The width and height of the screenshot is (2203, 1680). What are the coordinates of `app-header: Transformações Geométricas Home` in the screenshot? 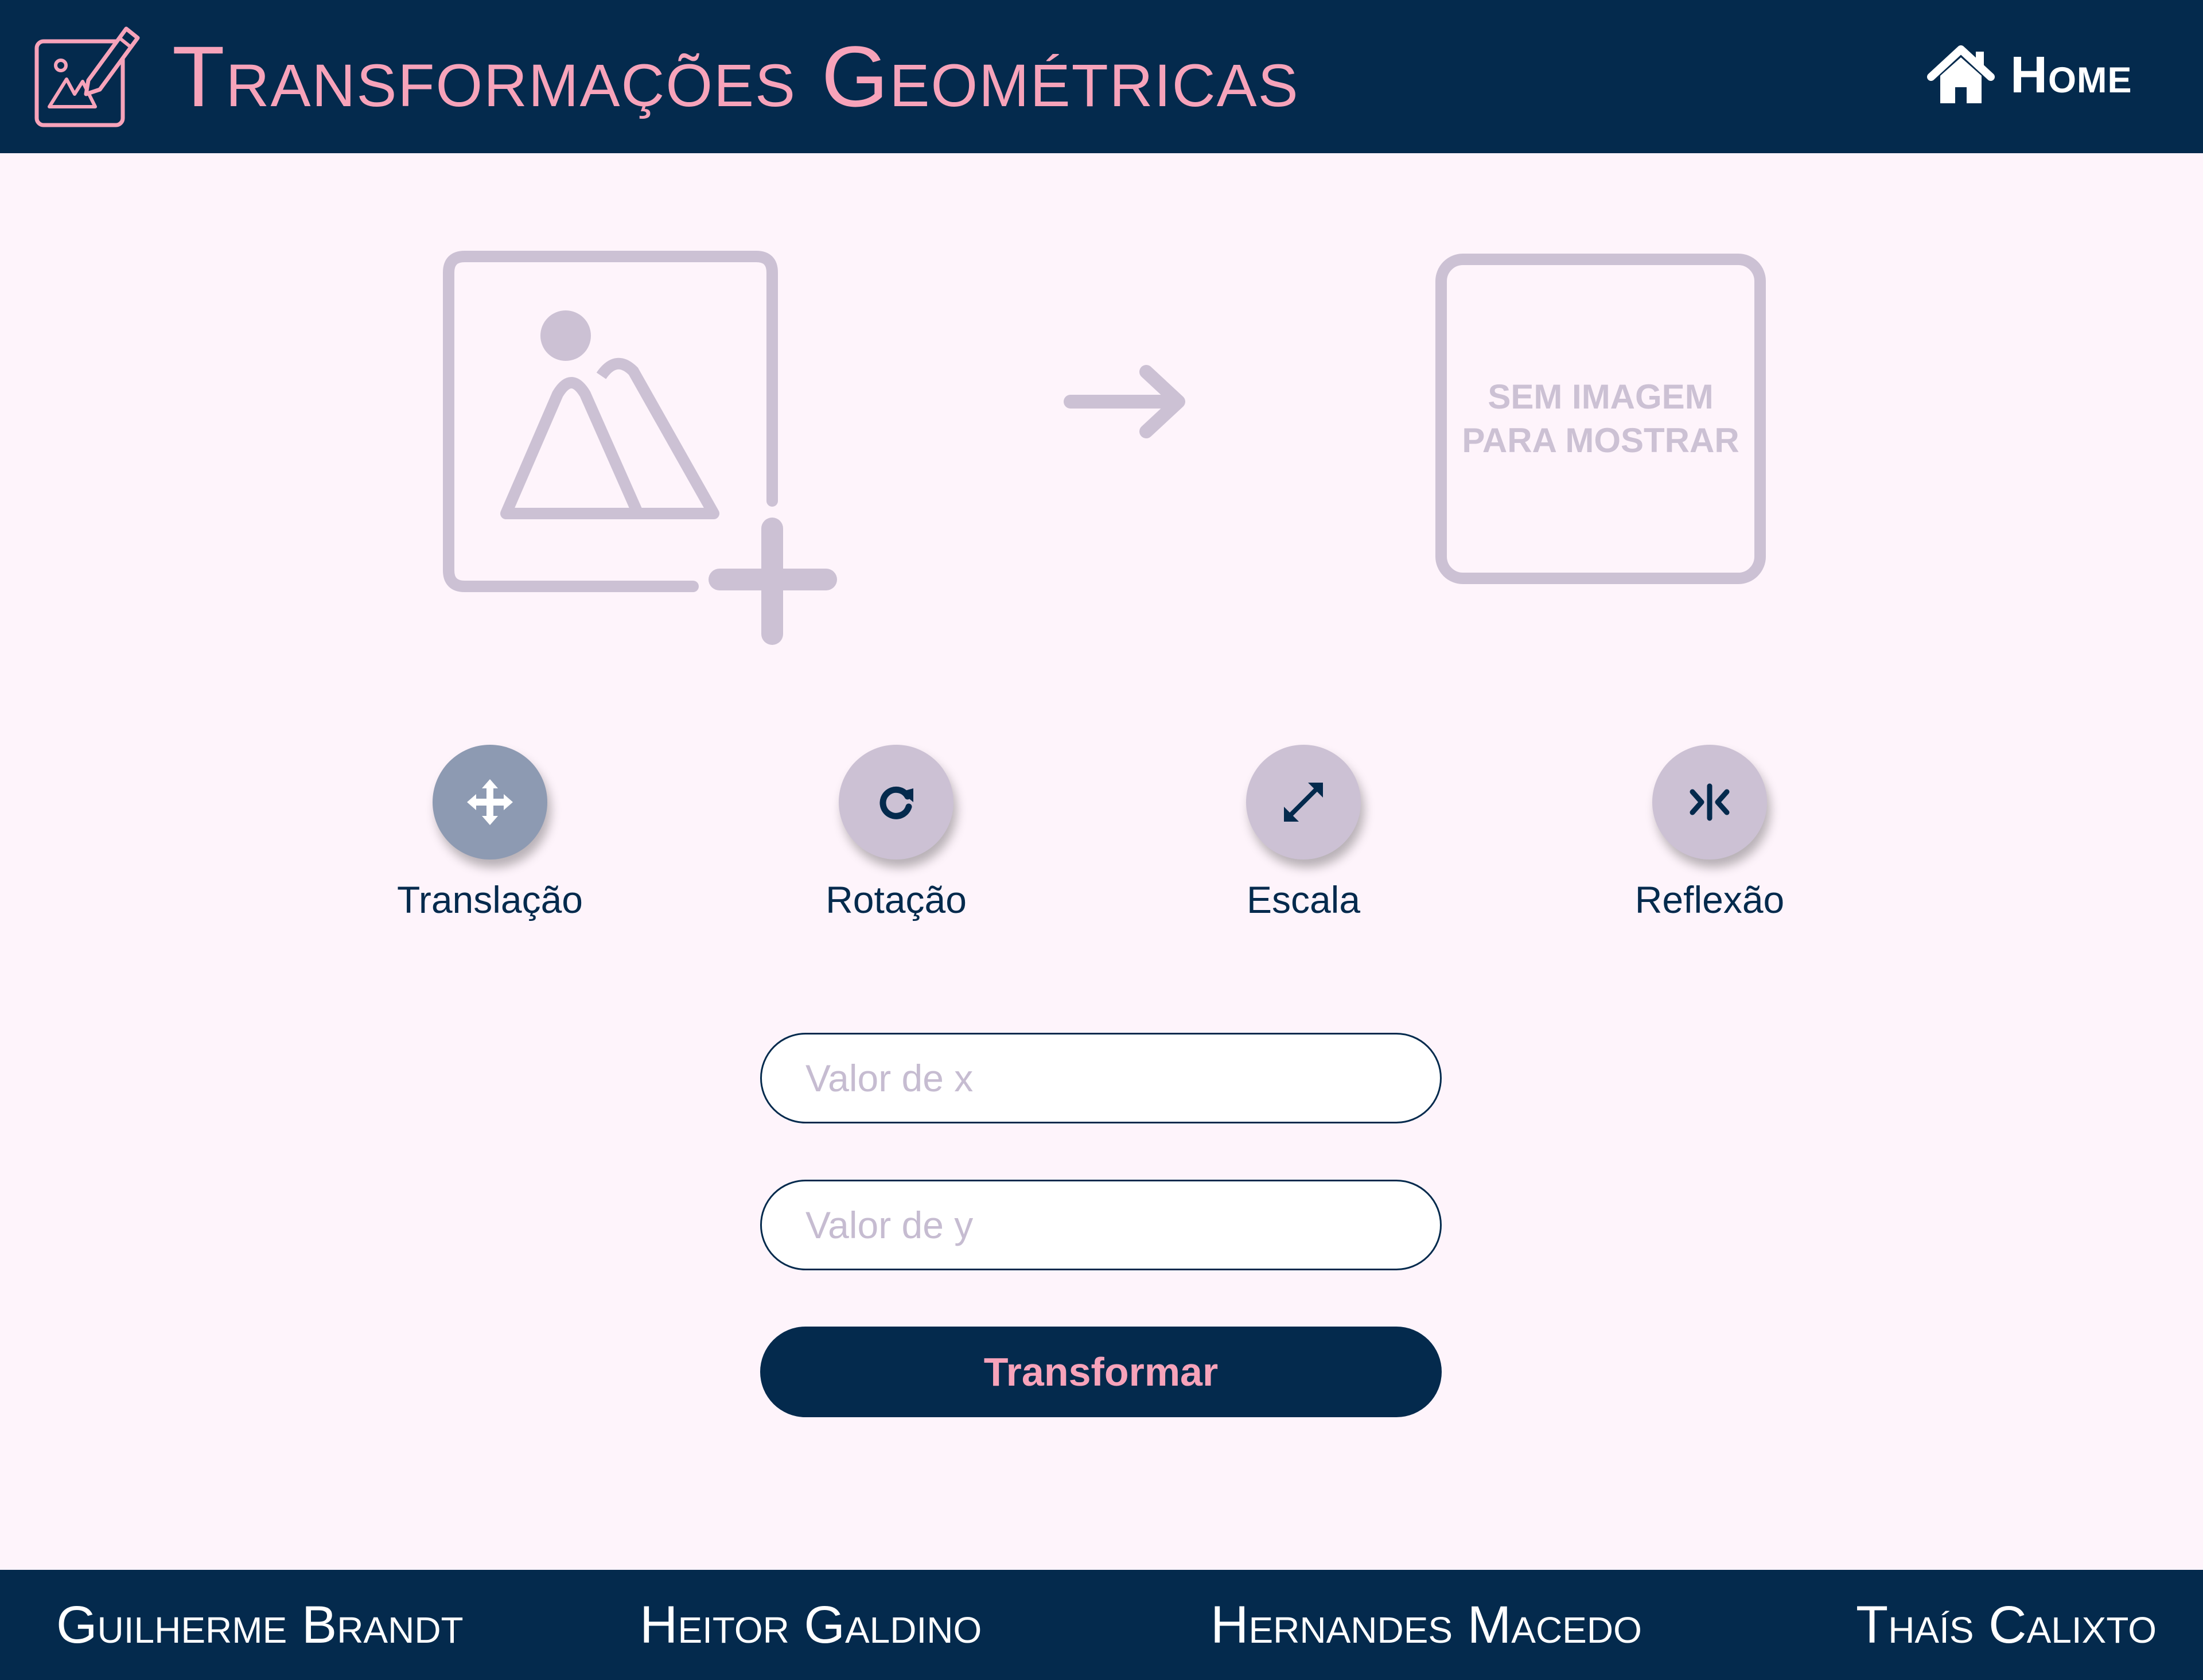 It's located at (1101, 76).